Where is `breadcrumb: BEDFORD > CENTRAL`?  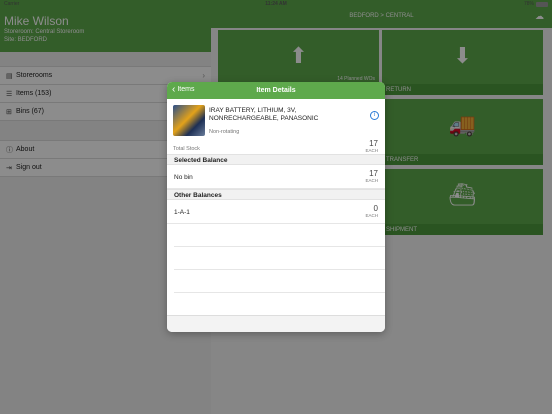 breadcrumb: BEDFORD > CENTRAL is located at coordinates (381, 16).